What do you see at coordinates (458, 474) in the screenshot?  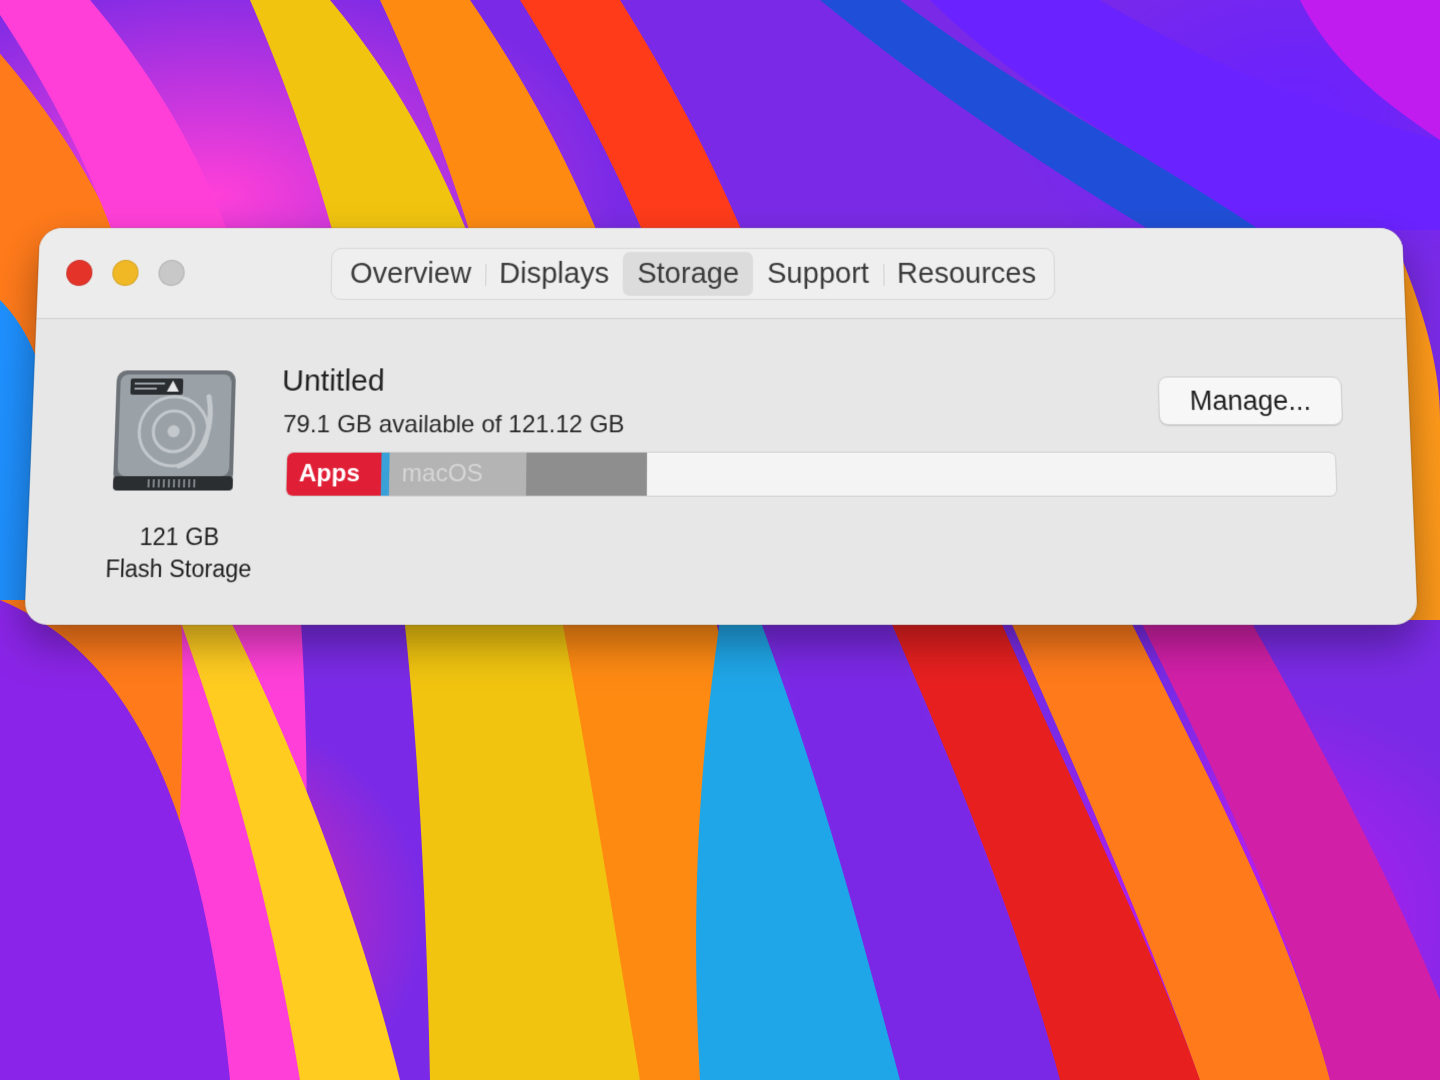 I see `usage-segment-macos: macOS` at bounding box center [458, 474].